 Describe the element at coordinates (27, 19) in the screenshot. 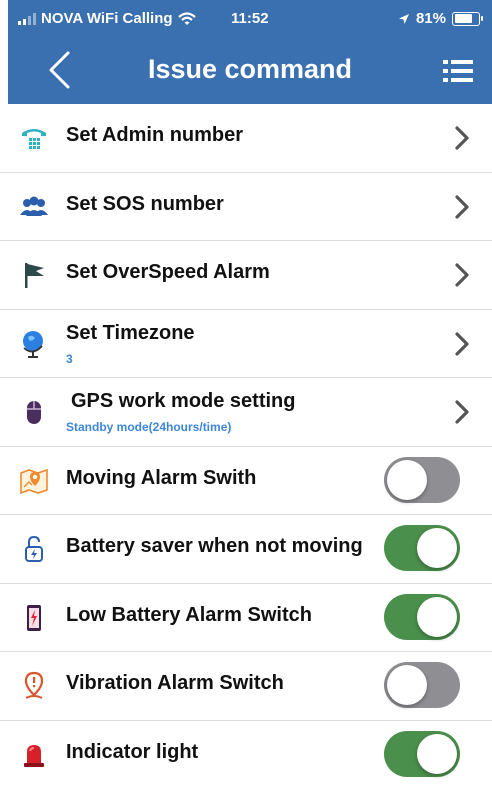

I see `signal-icon` at that location.